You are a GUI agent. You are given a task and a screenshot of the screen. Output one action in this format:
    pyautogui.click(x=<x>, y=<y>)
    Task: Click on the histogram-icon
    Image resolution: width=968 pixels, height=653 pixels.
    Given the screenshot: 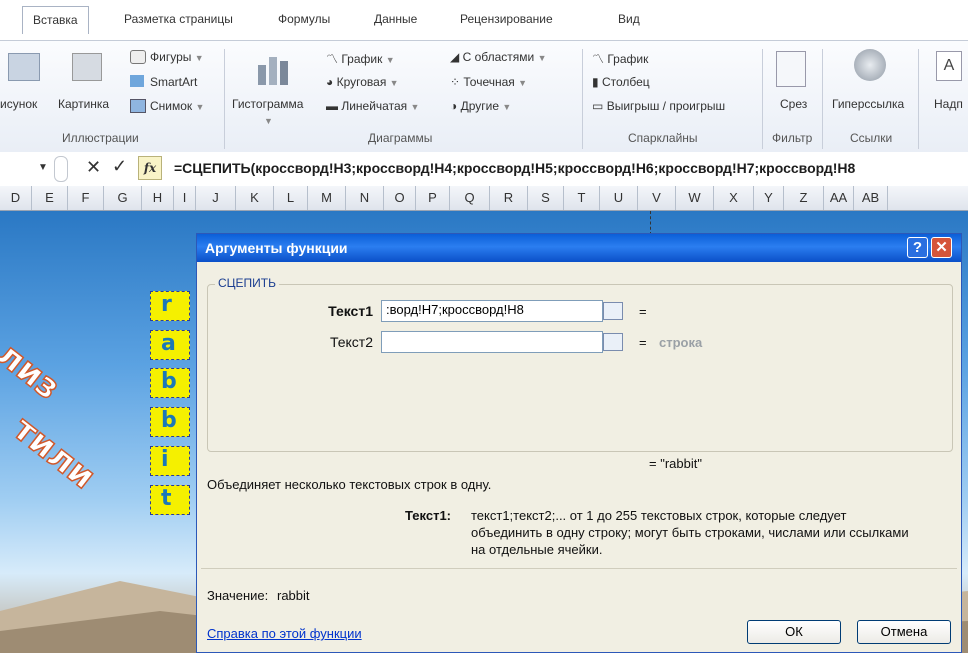 What is the action you would take?
    pyautogui.click(x=273, y=68)
    